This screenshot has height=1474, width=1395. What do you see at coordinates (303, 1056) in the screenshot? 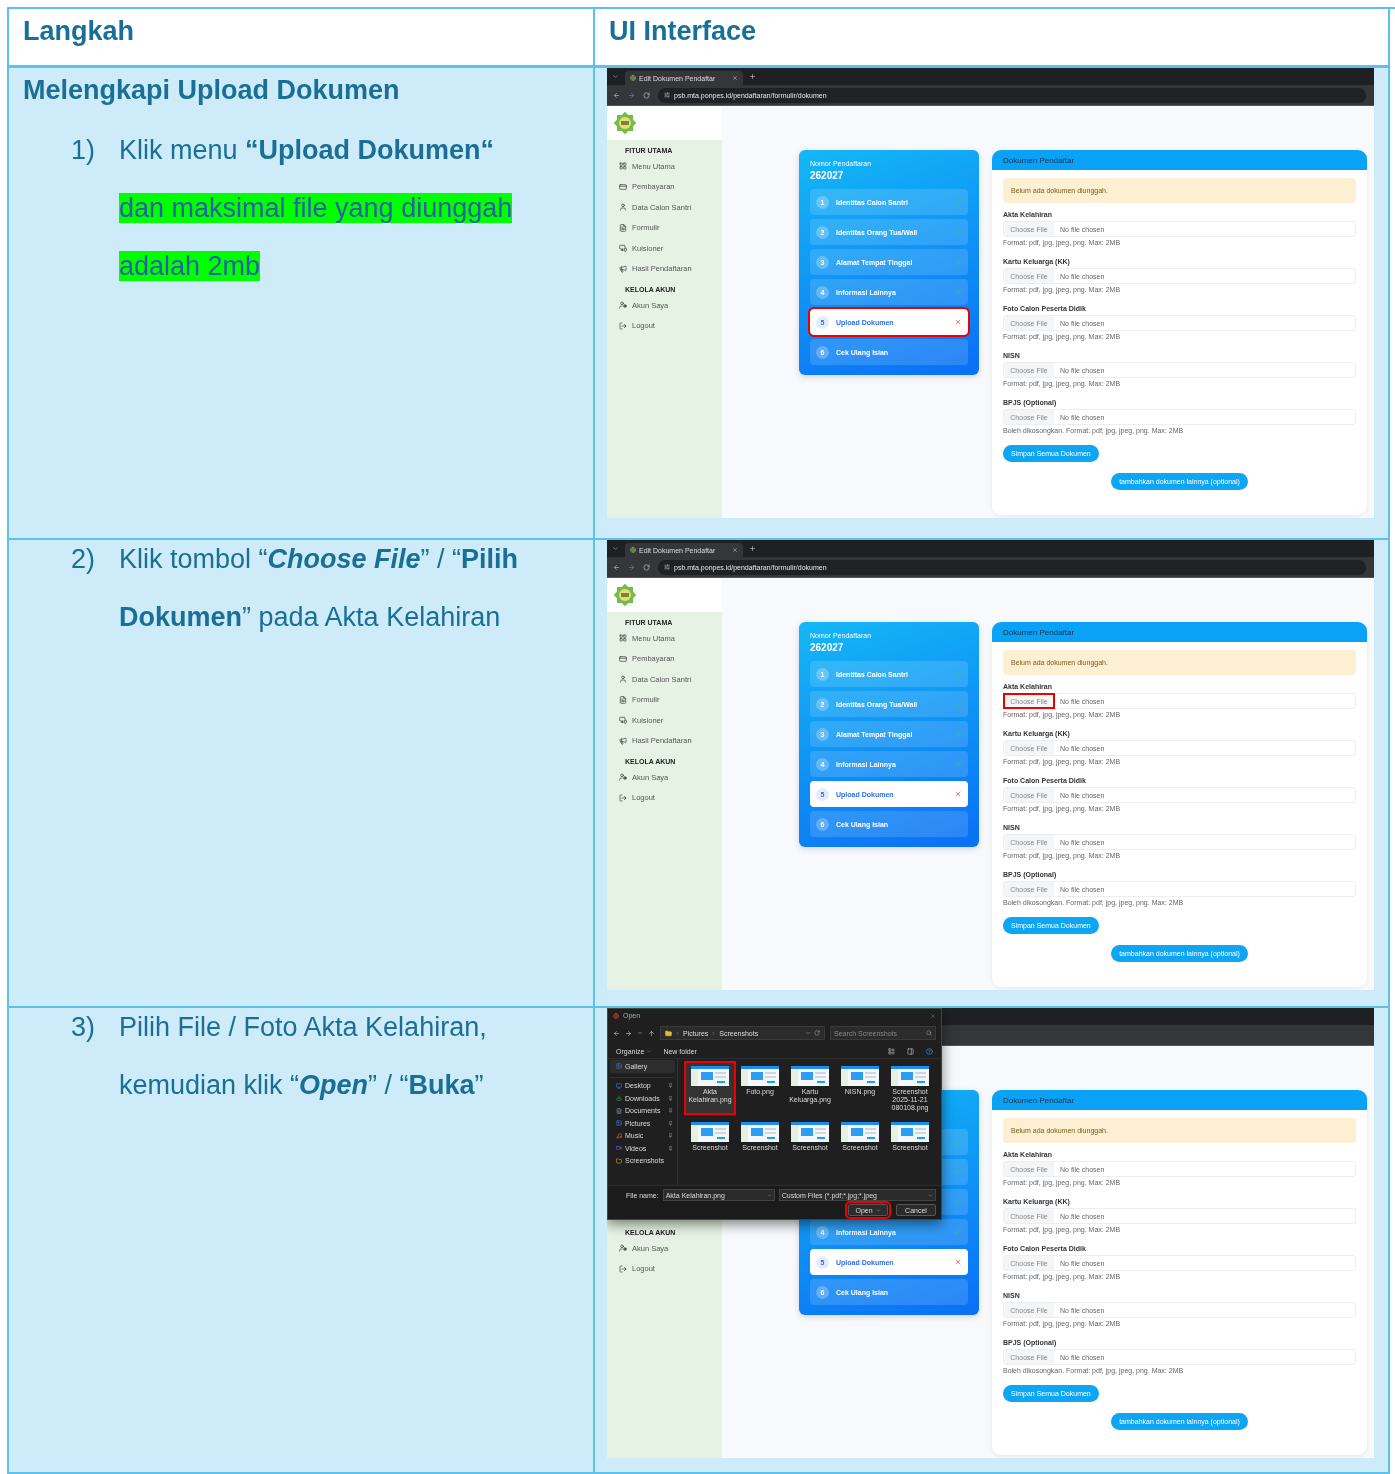
I see `step-instruction: Pilih File / Foto Akta Kelahiran, kemudian klik “Open” / “Buka”` at bounding box center [303, 1056].